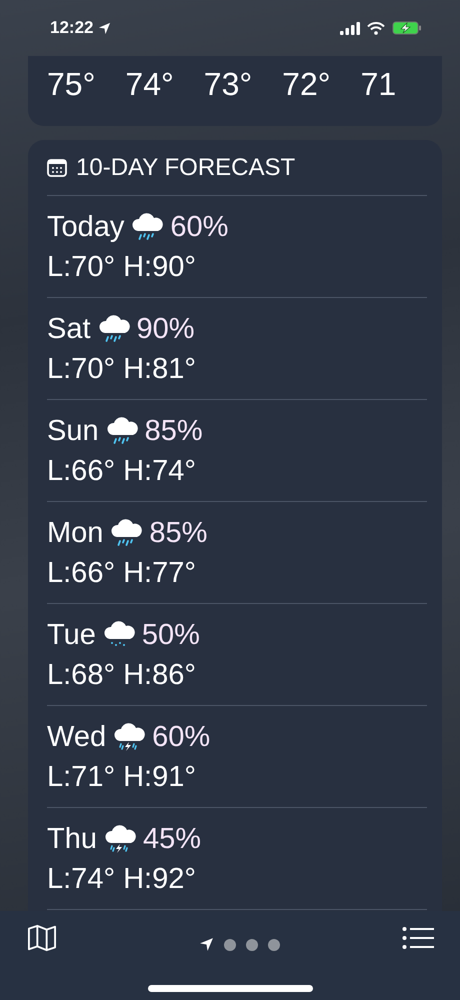 The image size is (460, 1000). I want to click on day-name: Thu, so click(72, 839).